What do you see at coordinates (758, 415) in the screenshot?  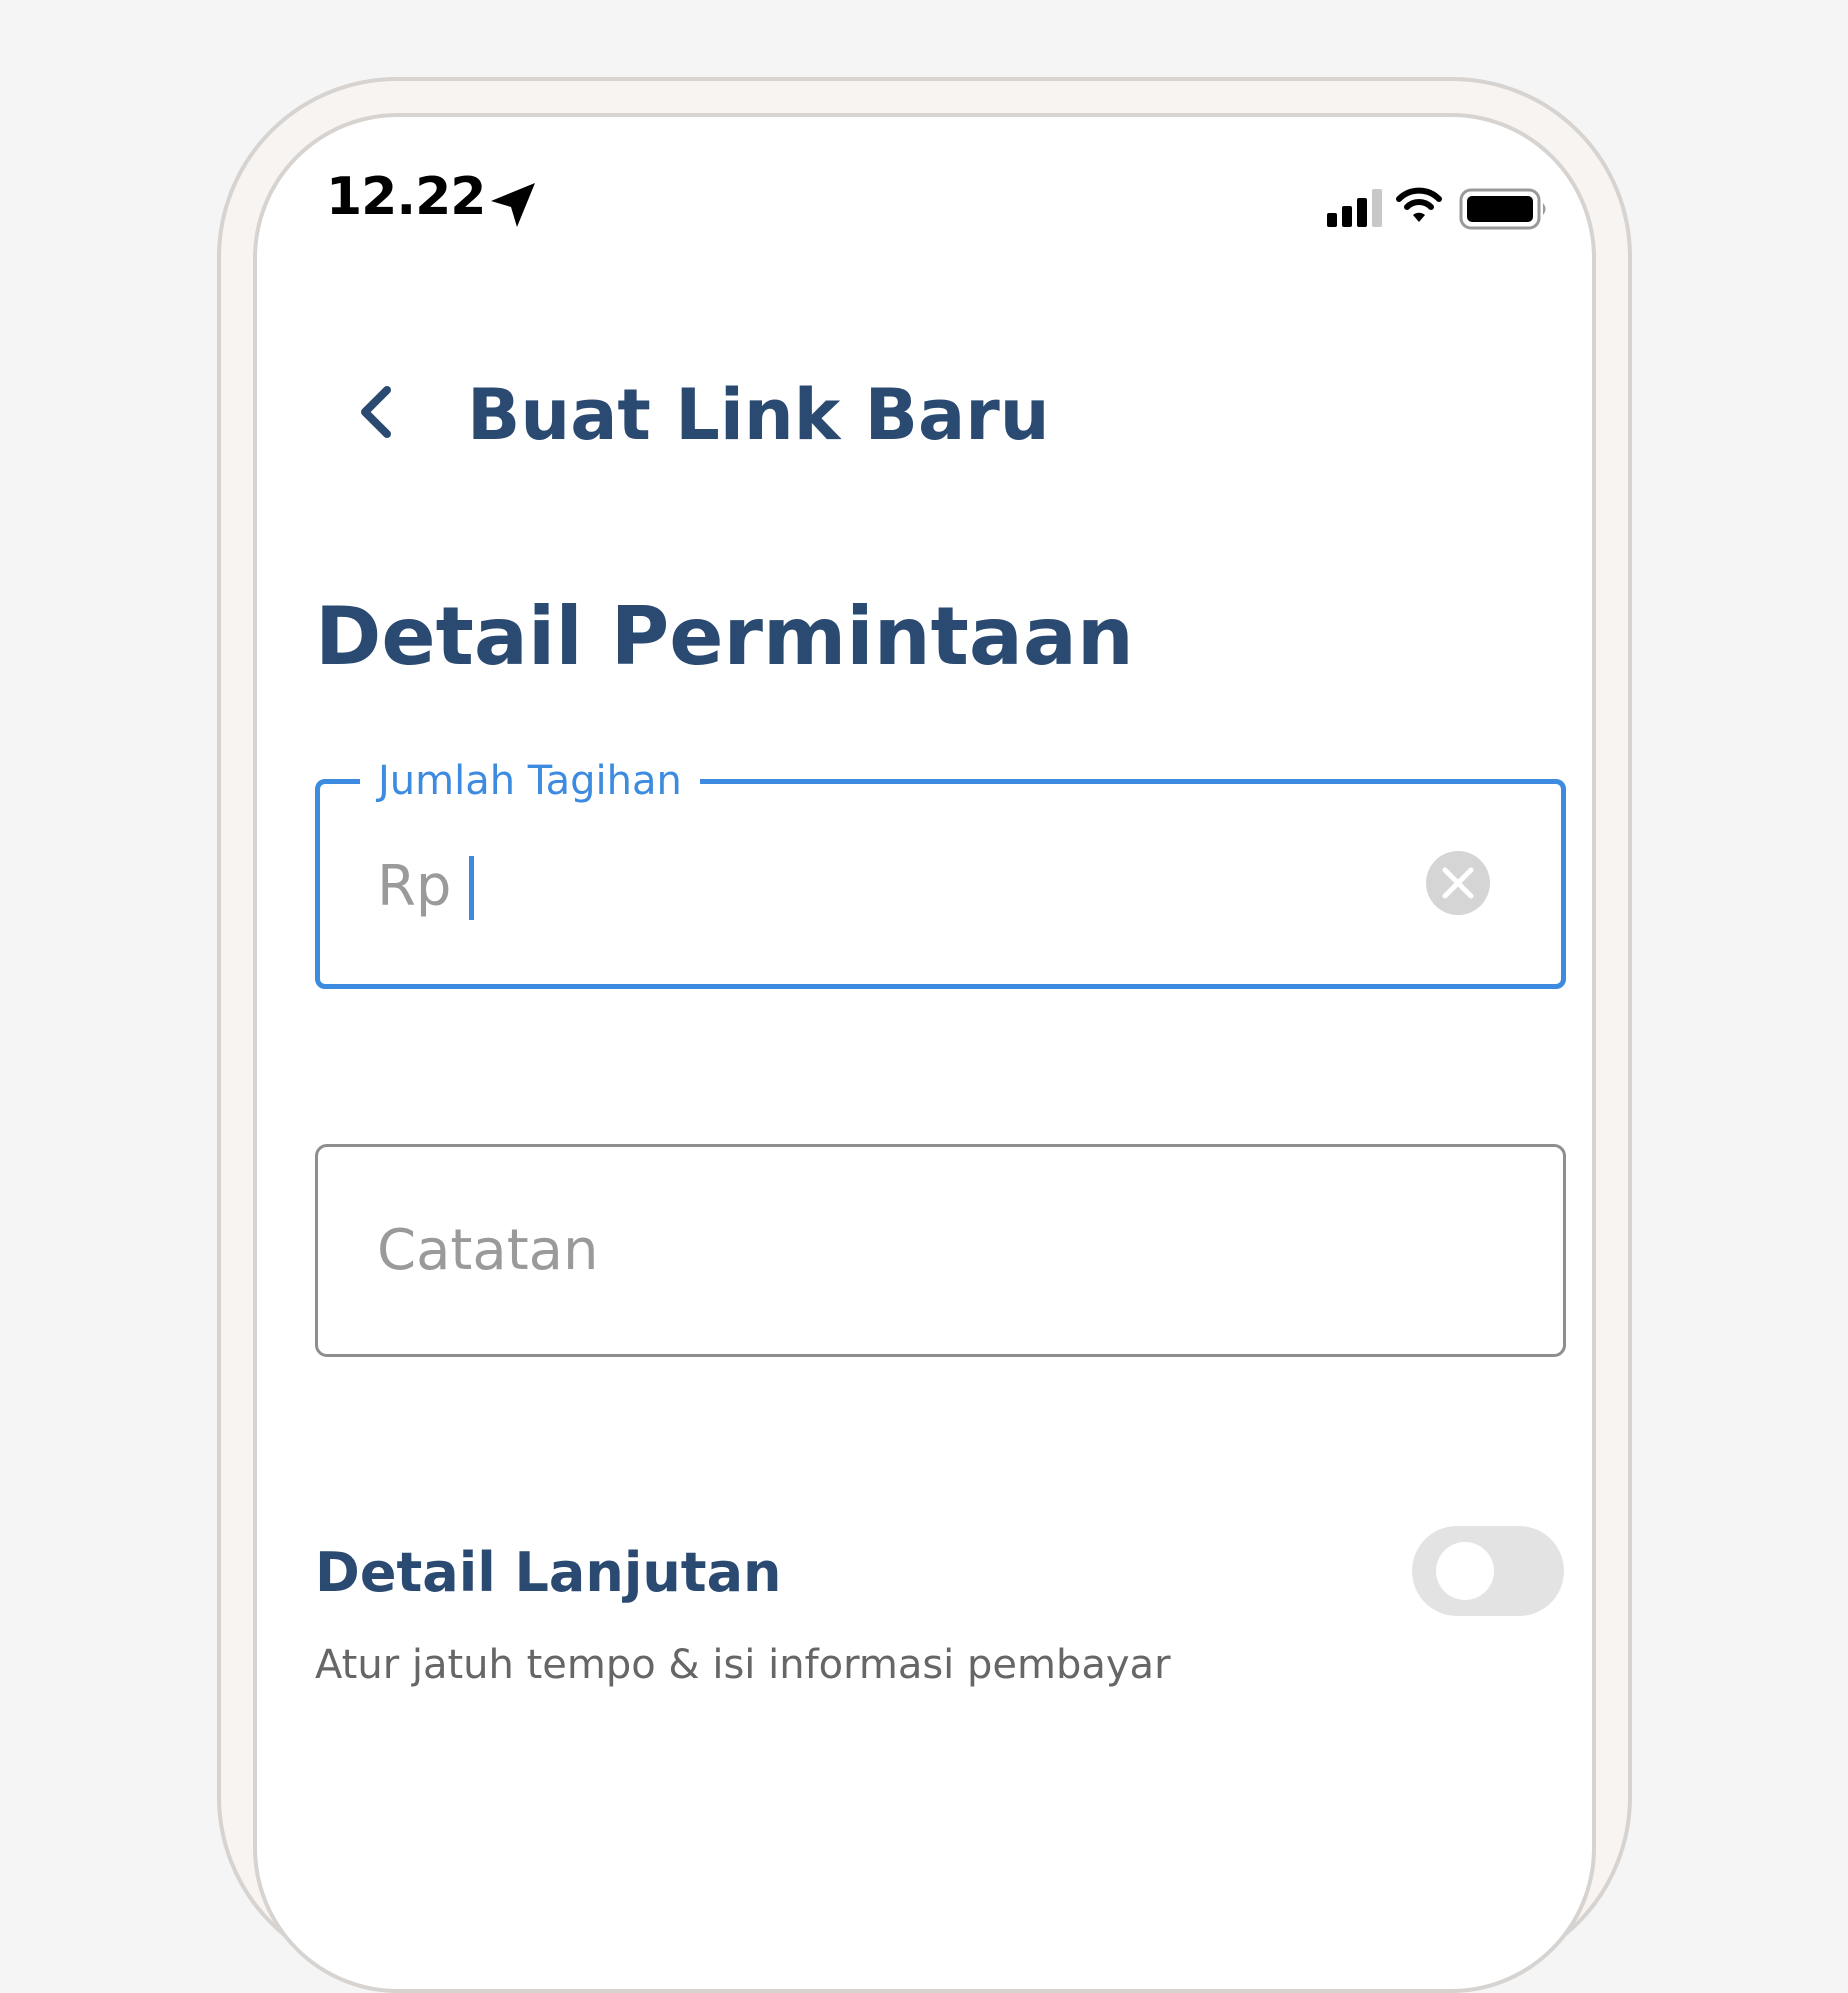 I see `page-title: Buat Link Baru` at bounding box center [758, 415].